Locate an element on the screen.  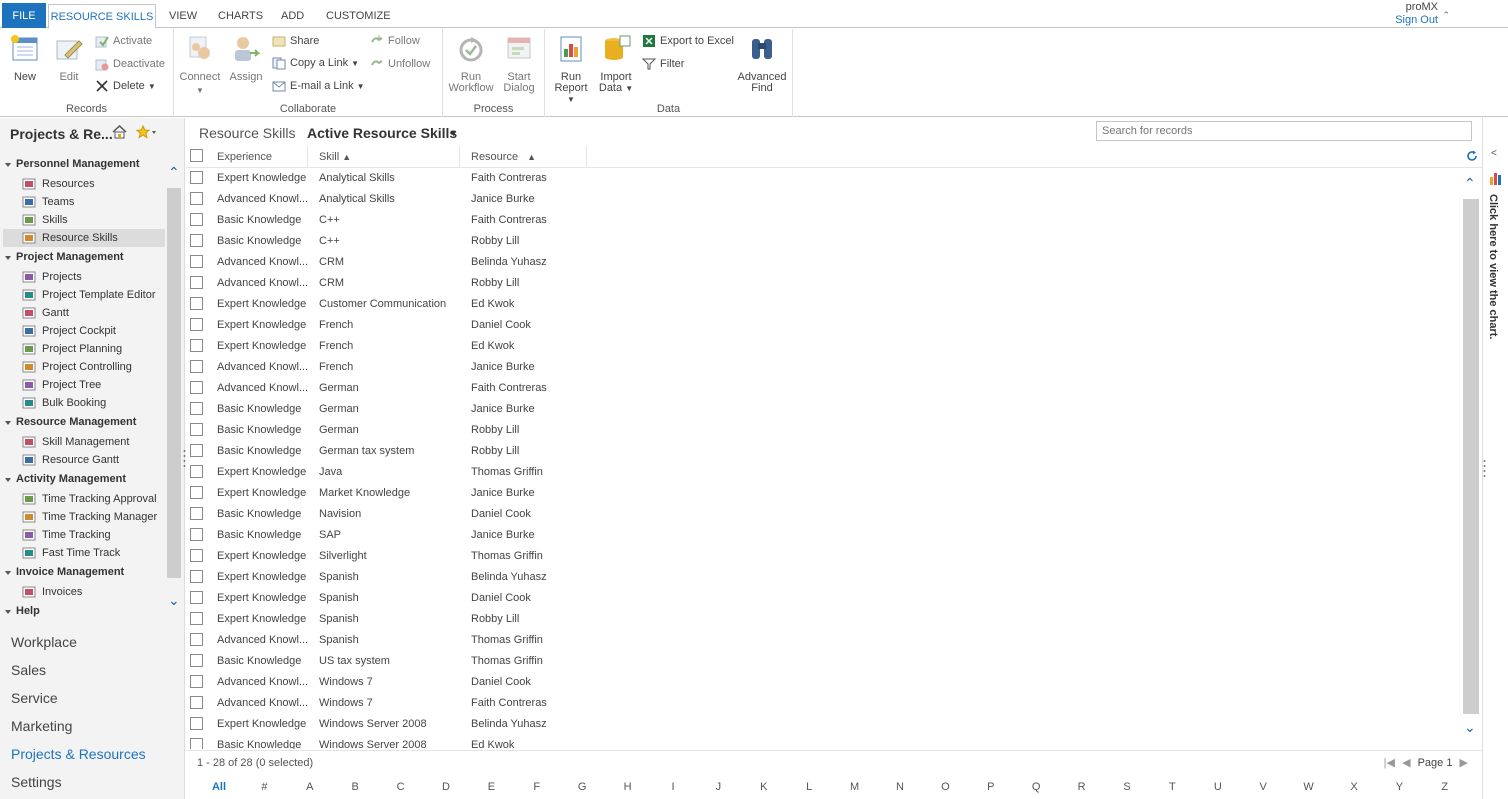
table-row: Advanced Knowl... CRM Belinda Yuhasz is located at coordinates (824, 262).